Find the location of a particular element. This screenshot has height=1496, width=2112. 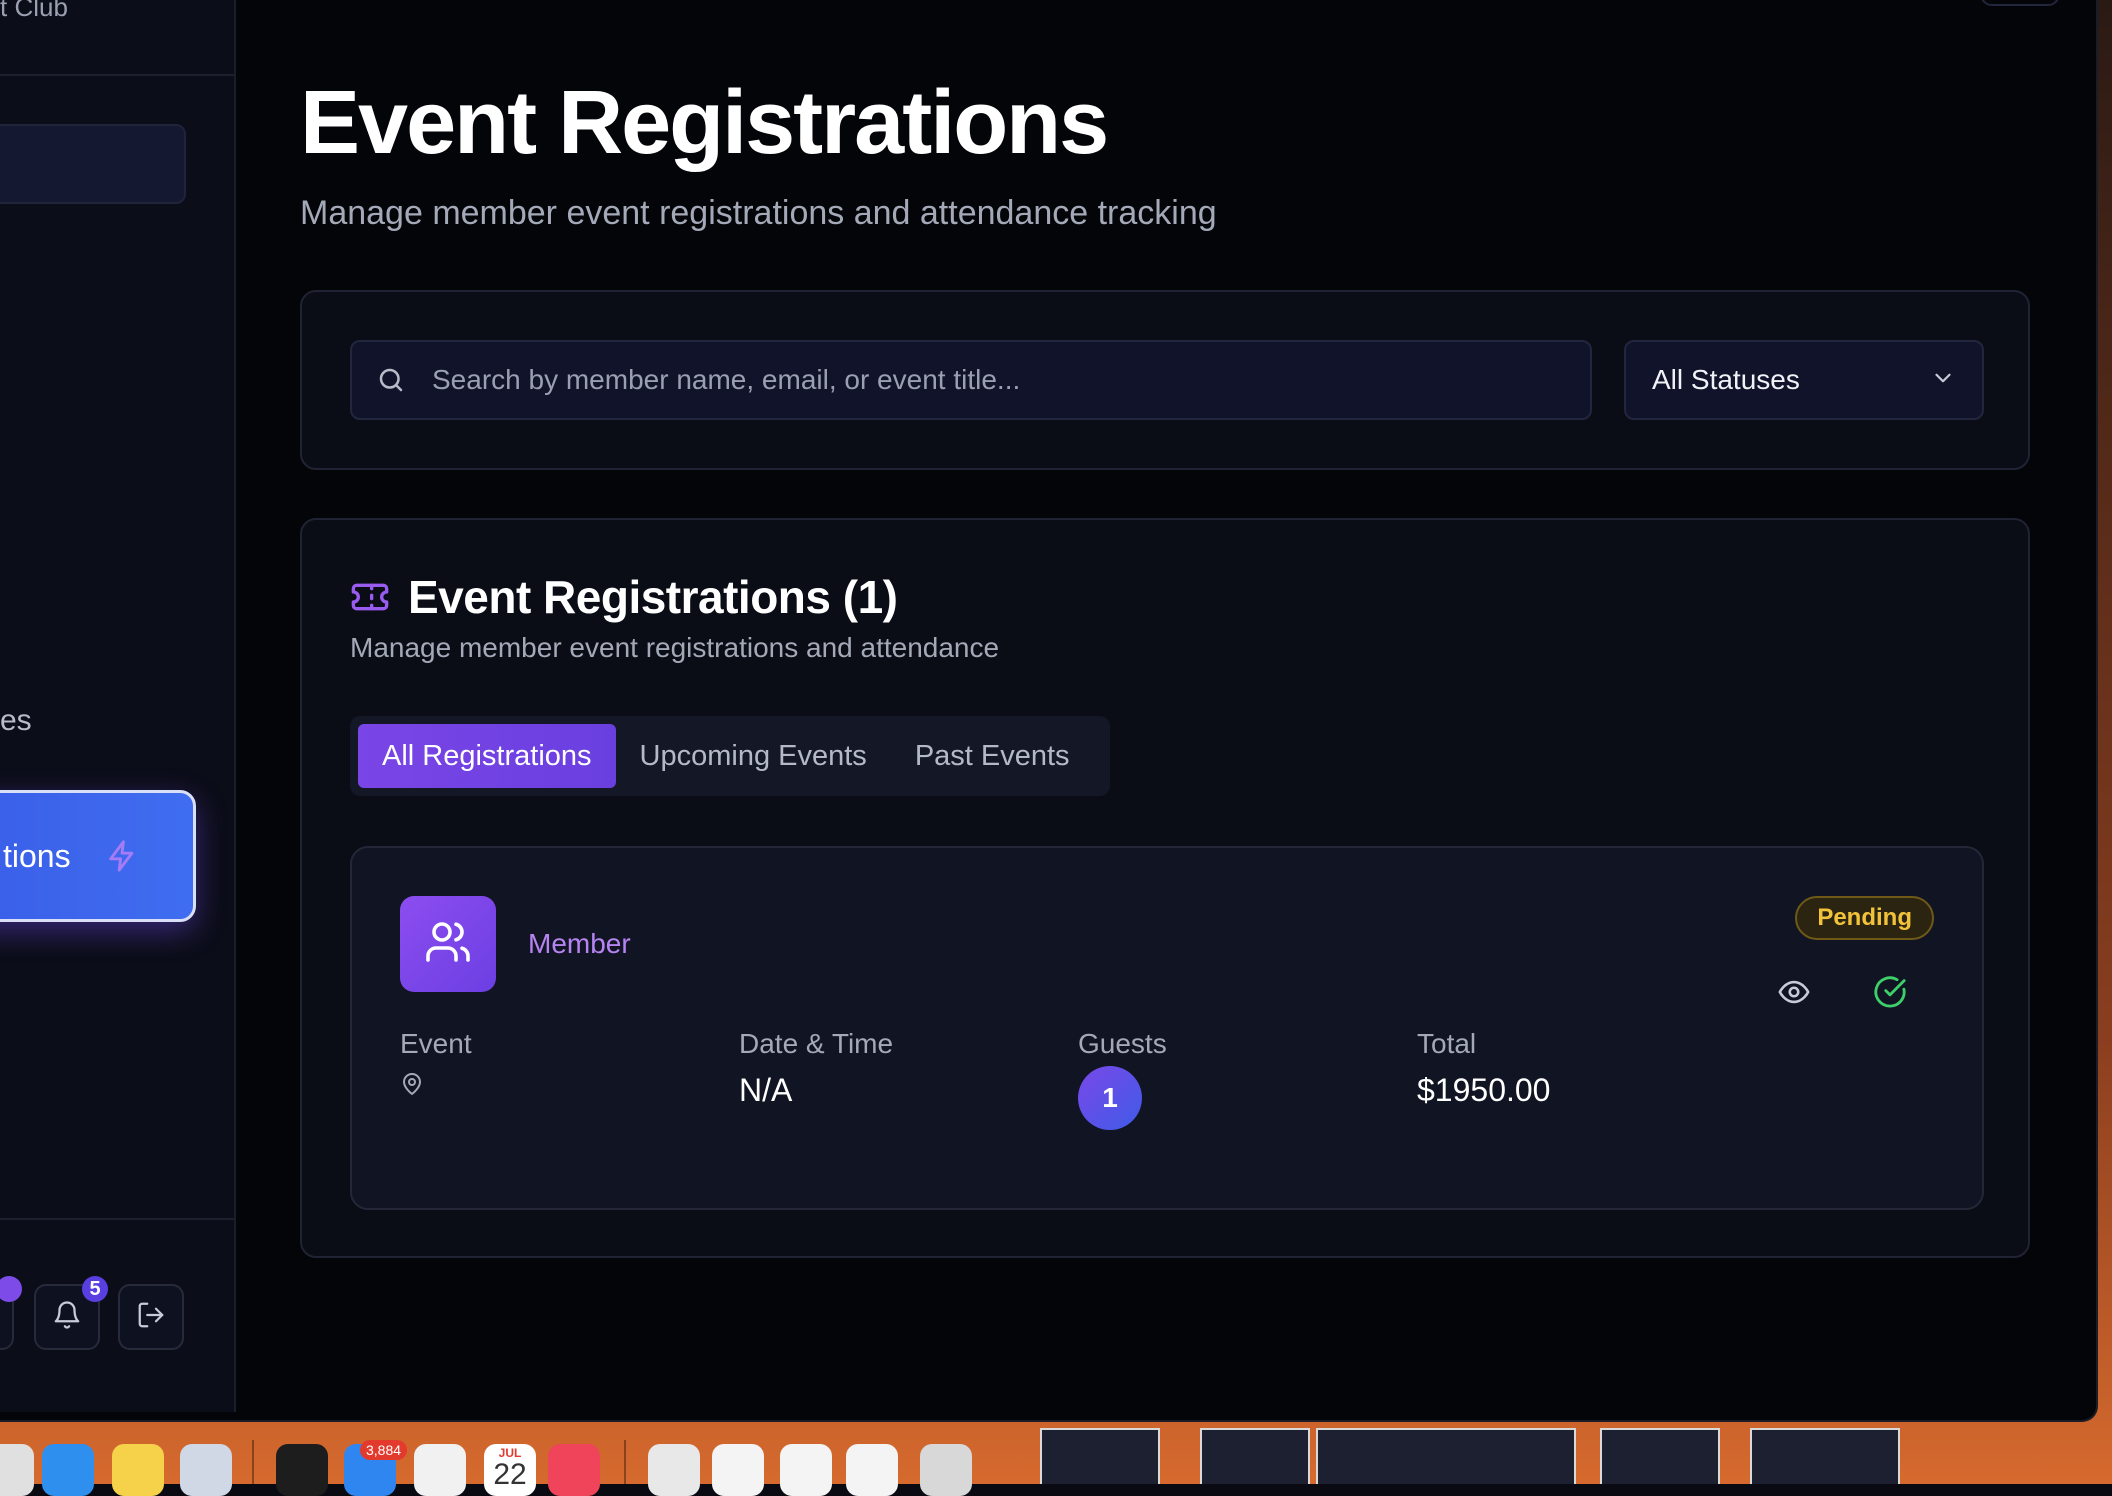

total-label: Total is located at coordinates (1447, 1043).